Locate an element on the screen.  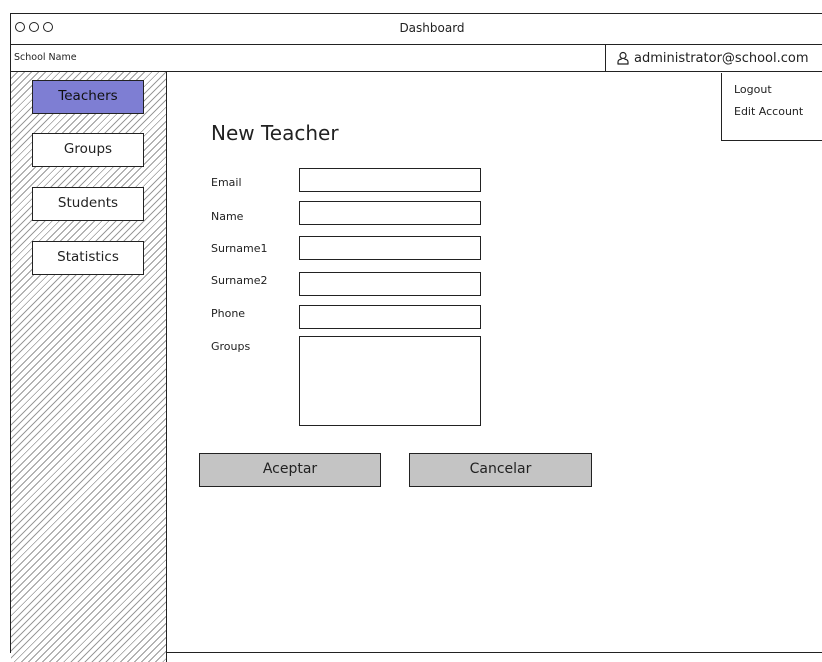
title-bar: Dashboard is located at coordinates (416, 29).